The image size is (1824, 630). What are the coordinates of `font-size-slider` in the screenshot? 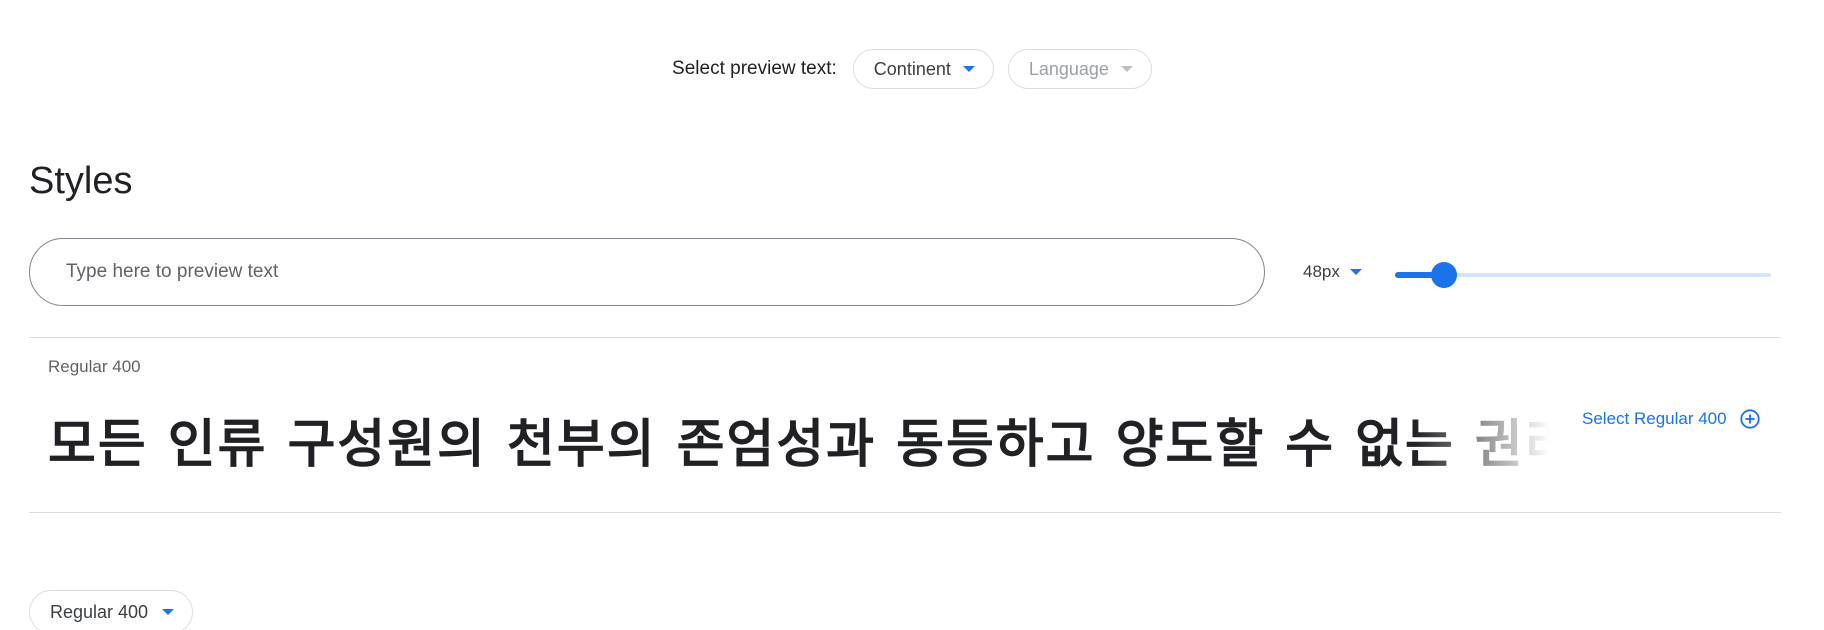 It's located at (1583, 275).